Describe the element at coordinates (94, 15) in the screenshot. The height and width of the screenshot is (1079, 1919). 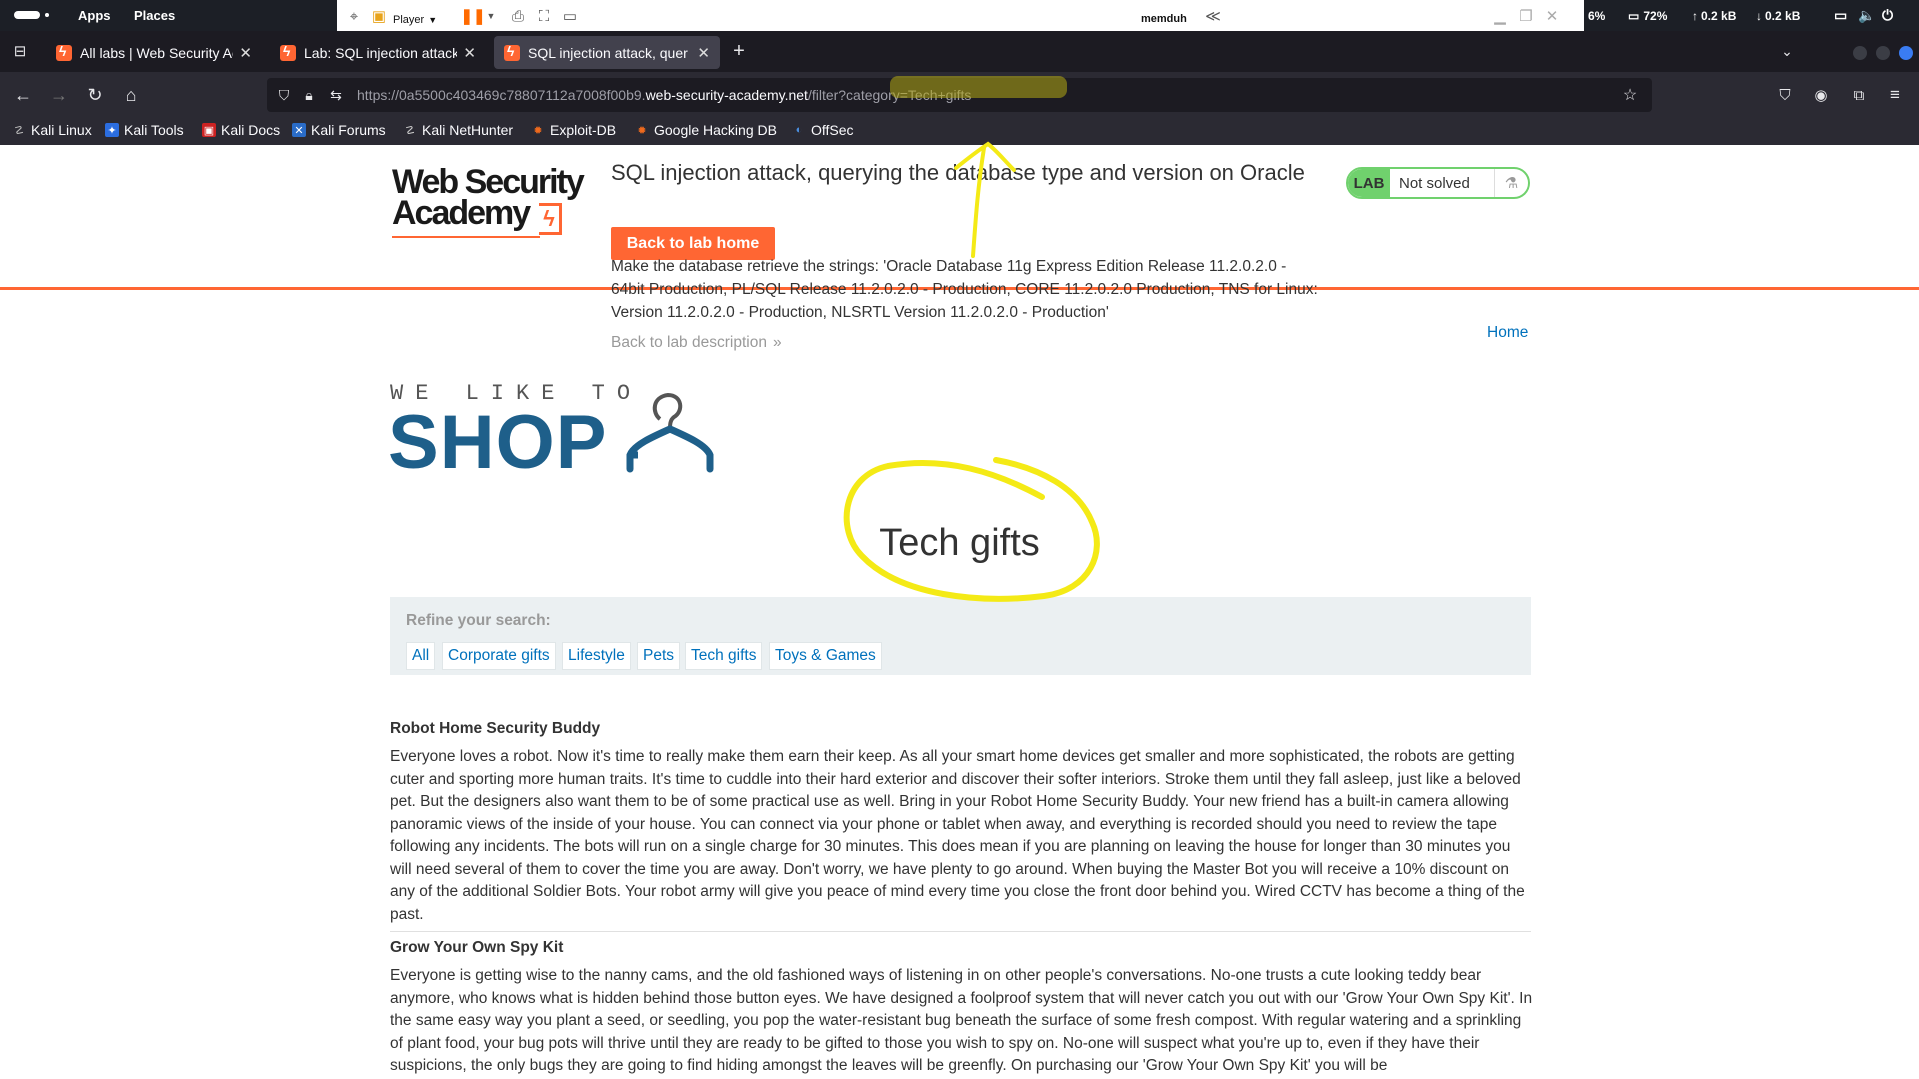
I see `apps-menu: Apps` at that location.